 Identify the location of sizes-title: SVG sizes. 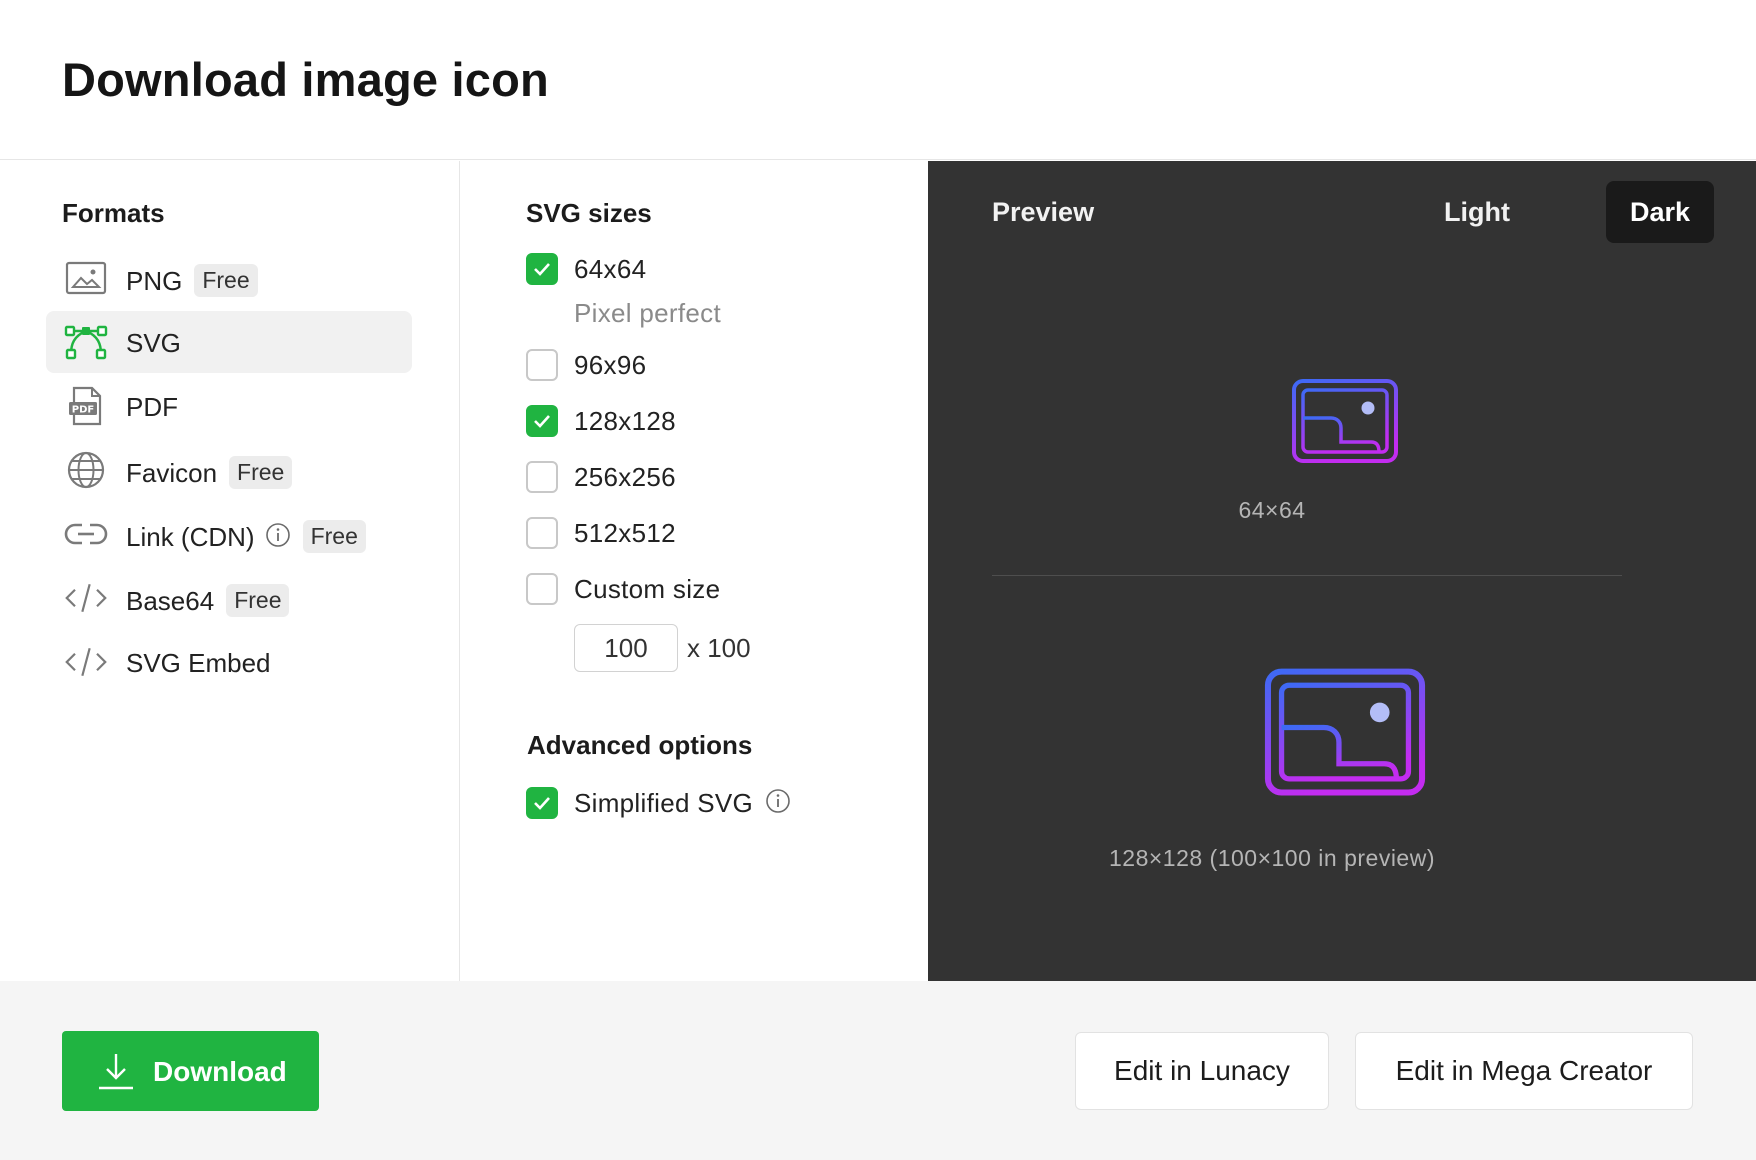
(589, 213).